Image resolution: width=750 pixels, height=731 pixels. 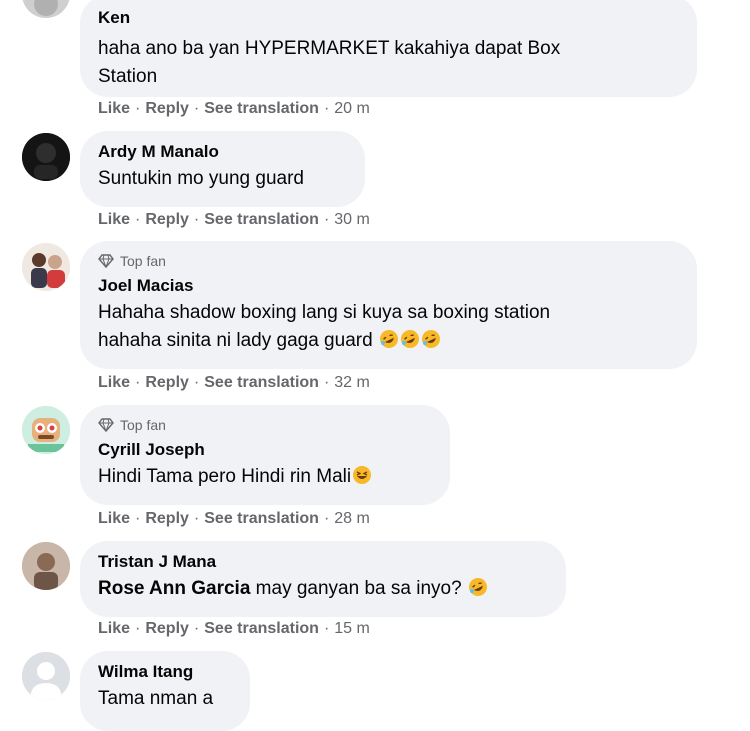 What do you see at coordinates (387, 18) in the screenshot?
I see `comment-author: Ken` at bounding box center [387, 18].